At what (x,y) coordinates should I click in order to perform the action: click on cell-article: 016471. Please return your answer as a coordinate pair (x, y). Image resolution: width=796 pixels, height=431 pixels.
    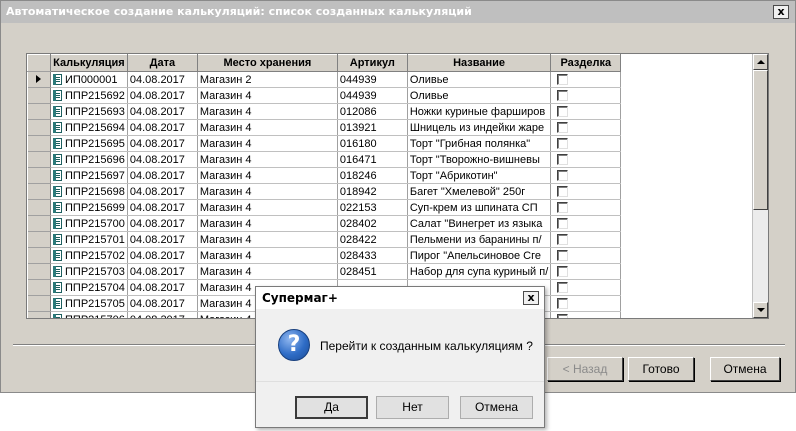
    Looking at the image, I should click on (372, 159).